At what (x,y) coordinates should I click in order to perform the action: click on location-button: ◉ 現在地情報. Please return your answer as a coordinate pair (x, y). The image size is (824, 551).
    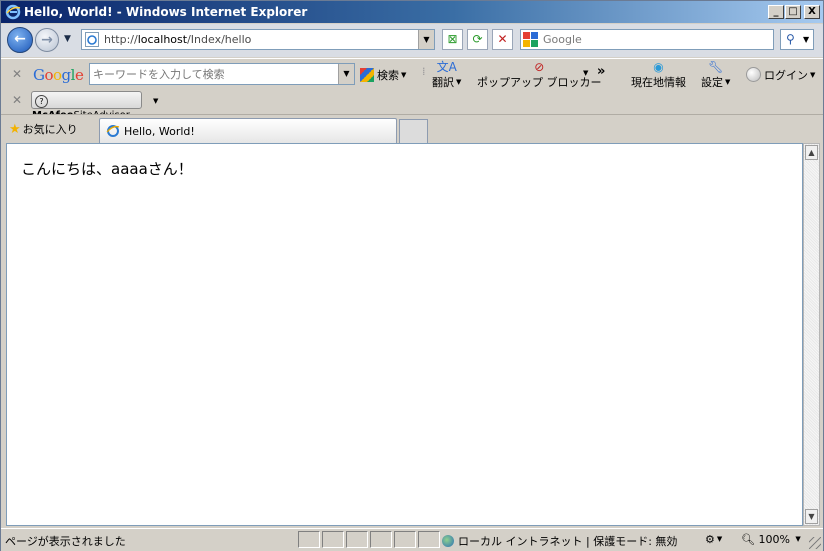
    Looking at the image, I should click on (658, 75).